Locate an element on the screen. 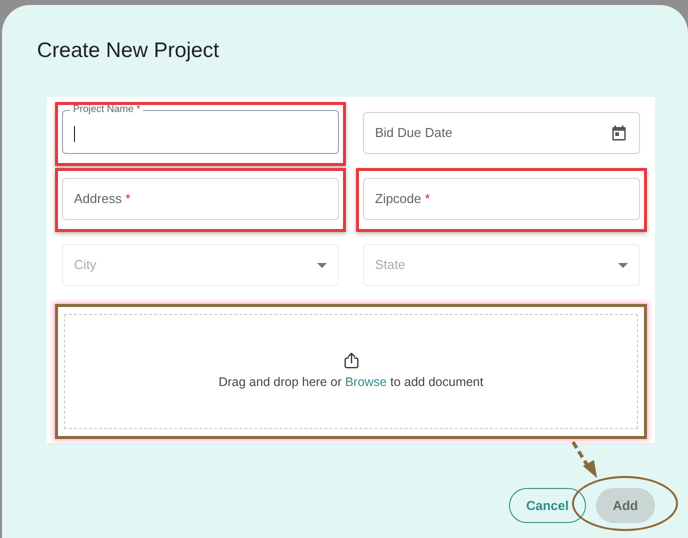 The width and height of the screenshot is (688, 538). dialog-title: Create New Project is located at coordinates (128, 51).